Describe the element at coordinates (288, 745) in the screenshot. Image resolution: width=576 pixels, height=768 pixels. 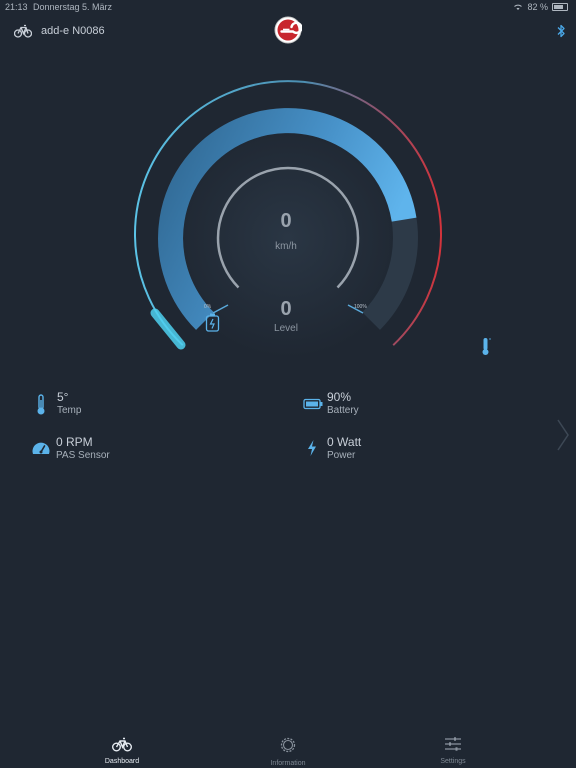
I see `gear-icon` at that location.